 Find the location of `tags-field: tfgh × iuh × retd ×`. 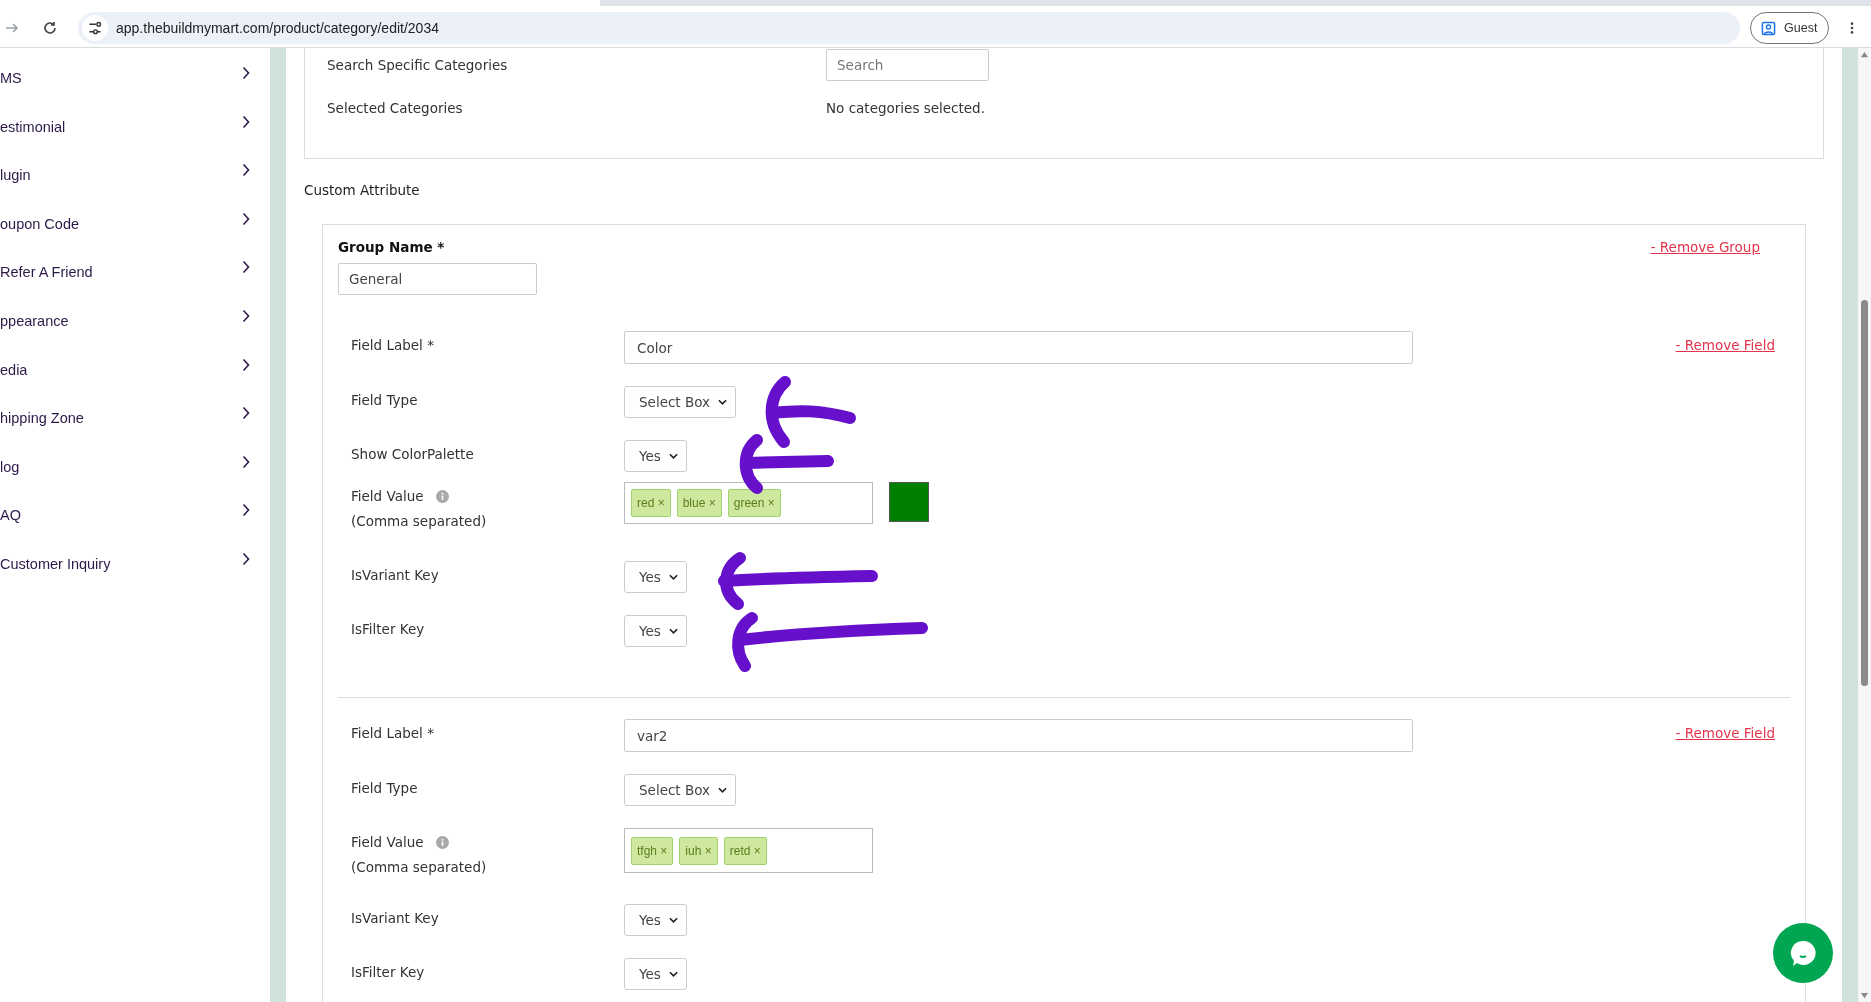

tags-field: tfgh × iuh × retd × is located at coordinates (748, 850).